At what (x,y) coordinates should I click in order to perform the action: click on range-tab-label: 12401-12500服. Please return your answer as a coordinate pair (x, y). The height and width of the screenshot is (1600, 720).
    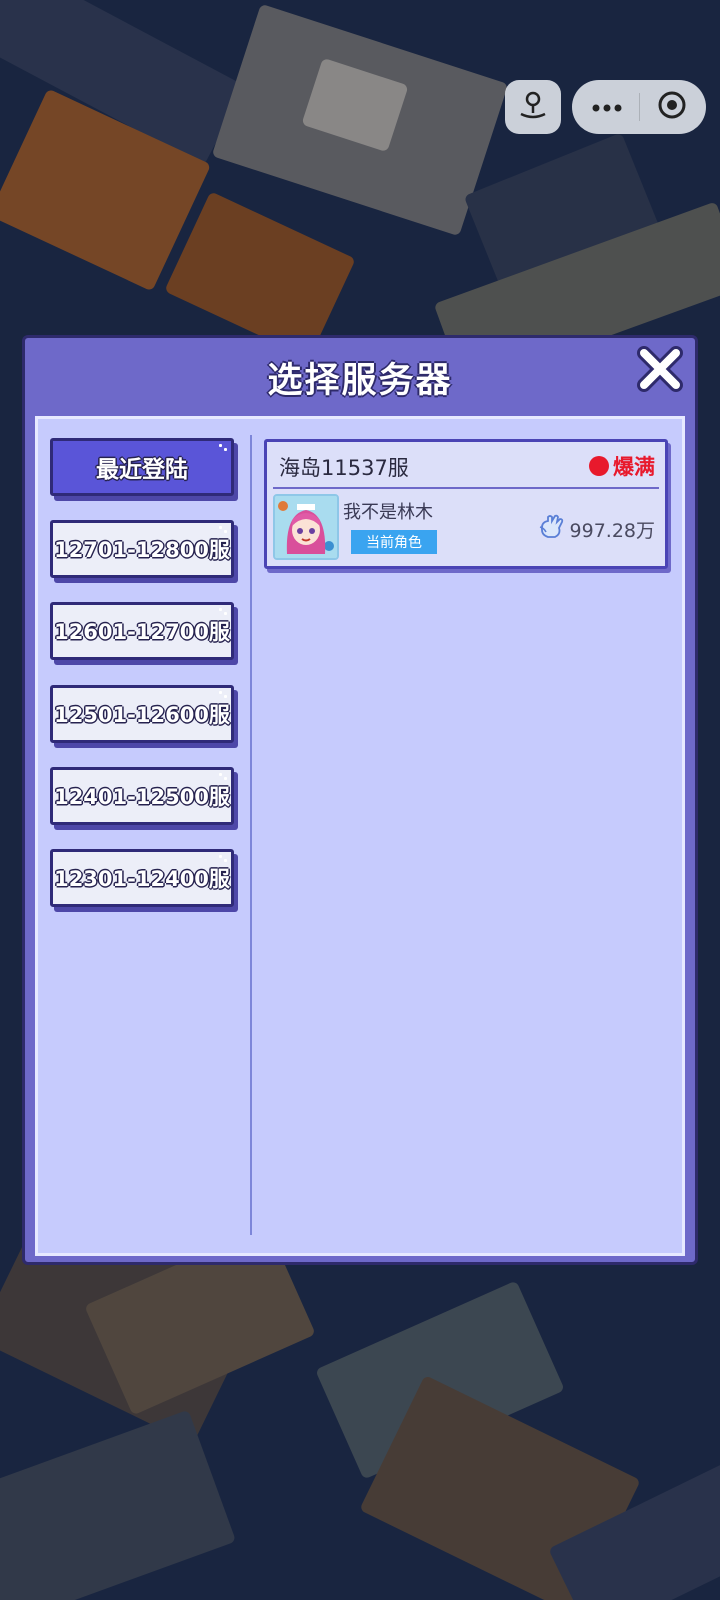
    Looking at the image, I should click on (142, 797).